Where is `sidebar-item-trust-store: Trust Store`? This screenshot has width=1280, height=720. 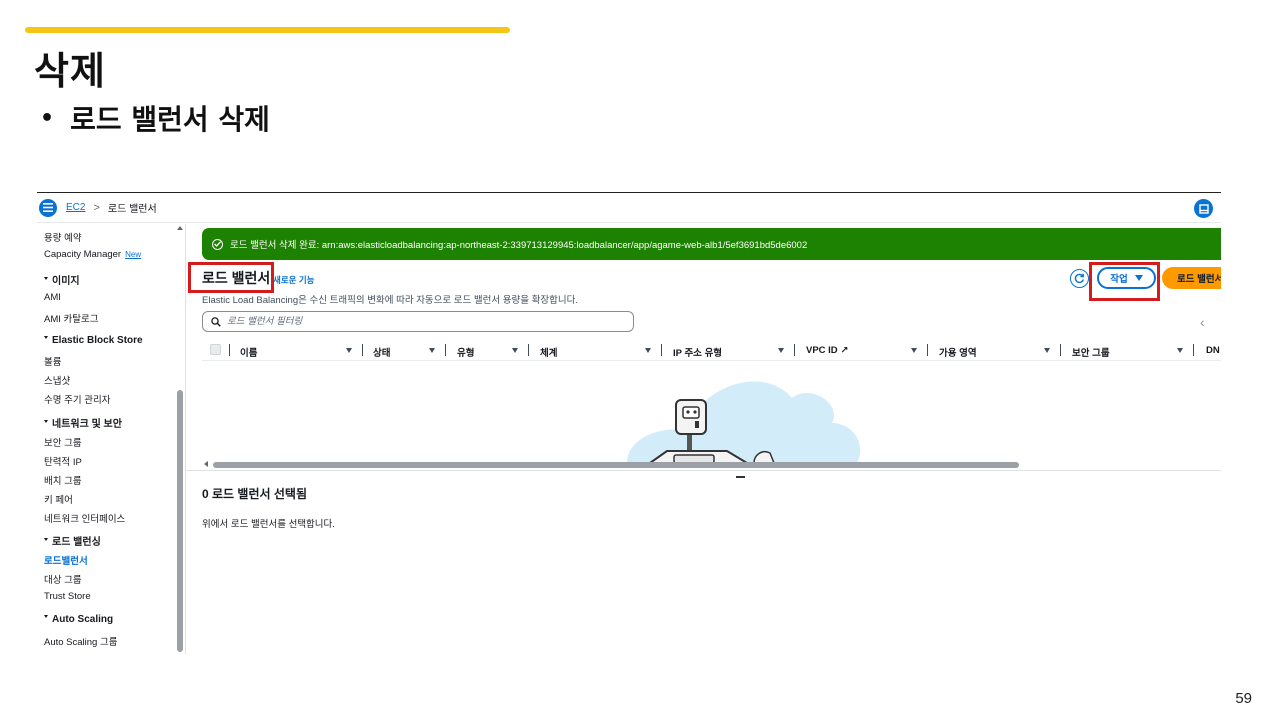 sidebar-item-trust-store: Trust Store is located at coordinates (67, 596).